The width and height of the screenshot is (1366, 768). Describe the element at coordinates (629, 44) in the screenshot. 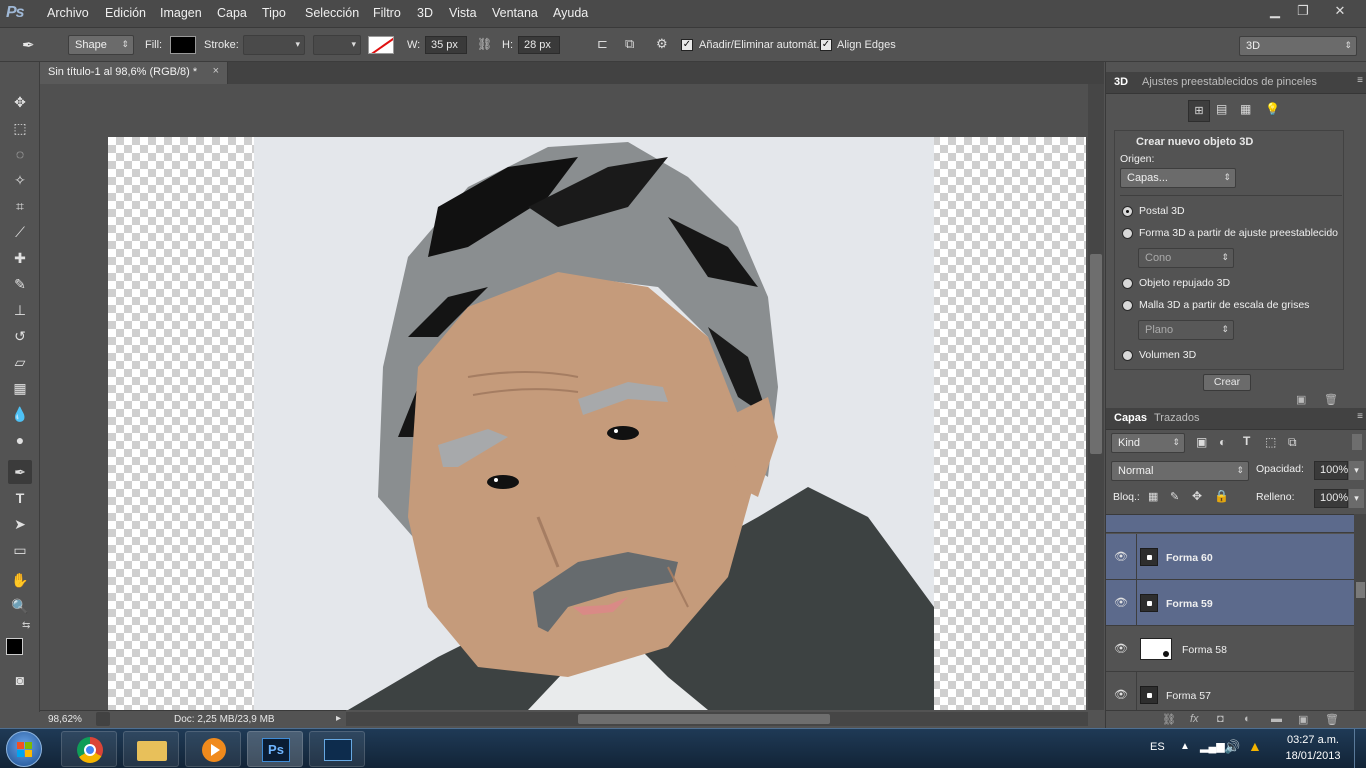

I see `path-arrangement-icon: ⧉` at that location.